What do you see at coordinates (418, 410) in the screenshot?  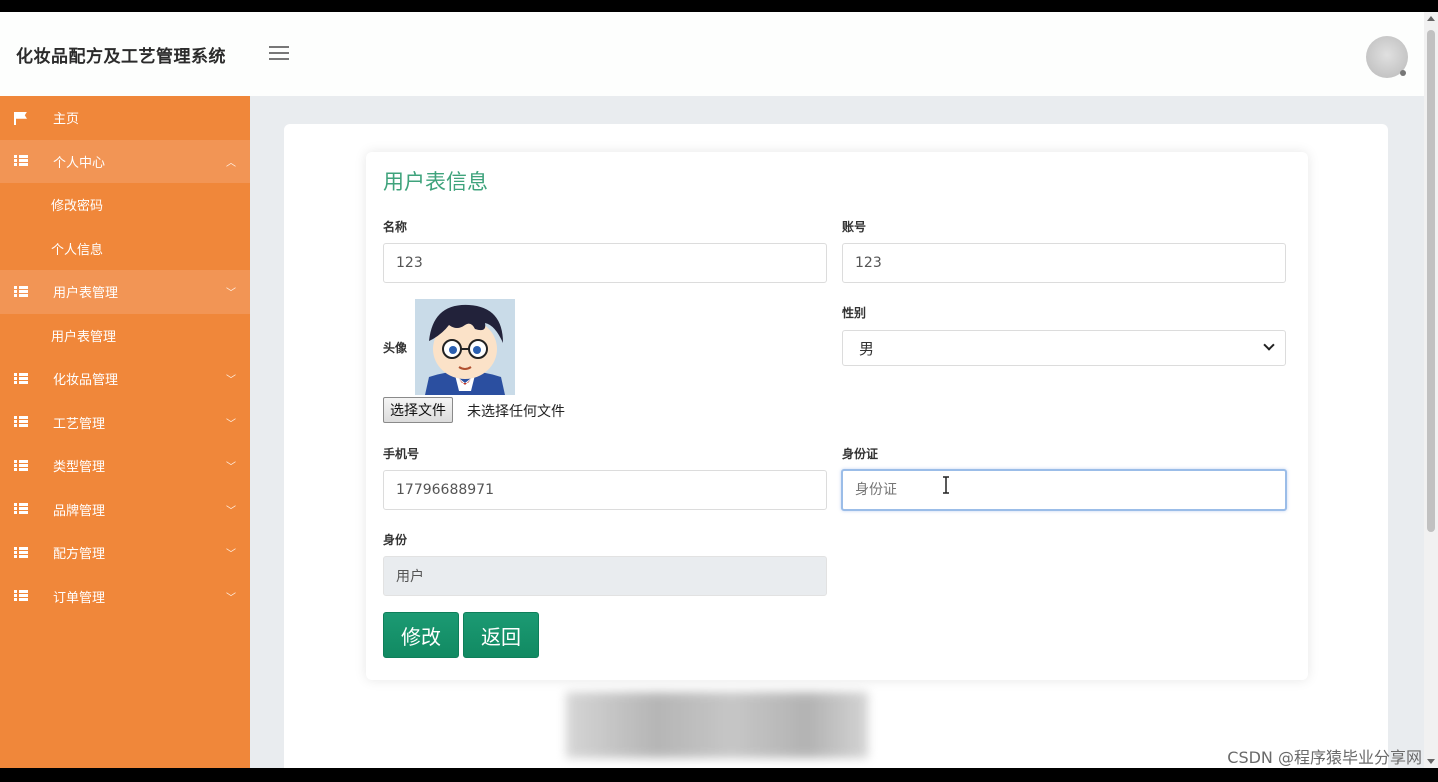 I see `choose-file-button: 选择文件` at bounding box center [418, 410].